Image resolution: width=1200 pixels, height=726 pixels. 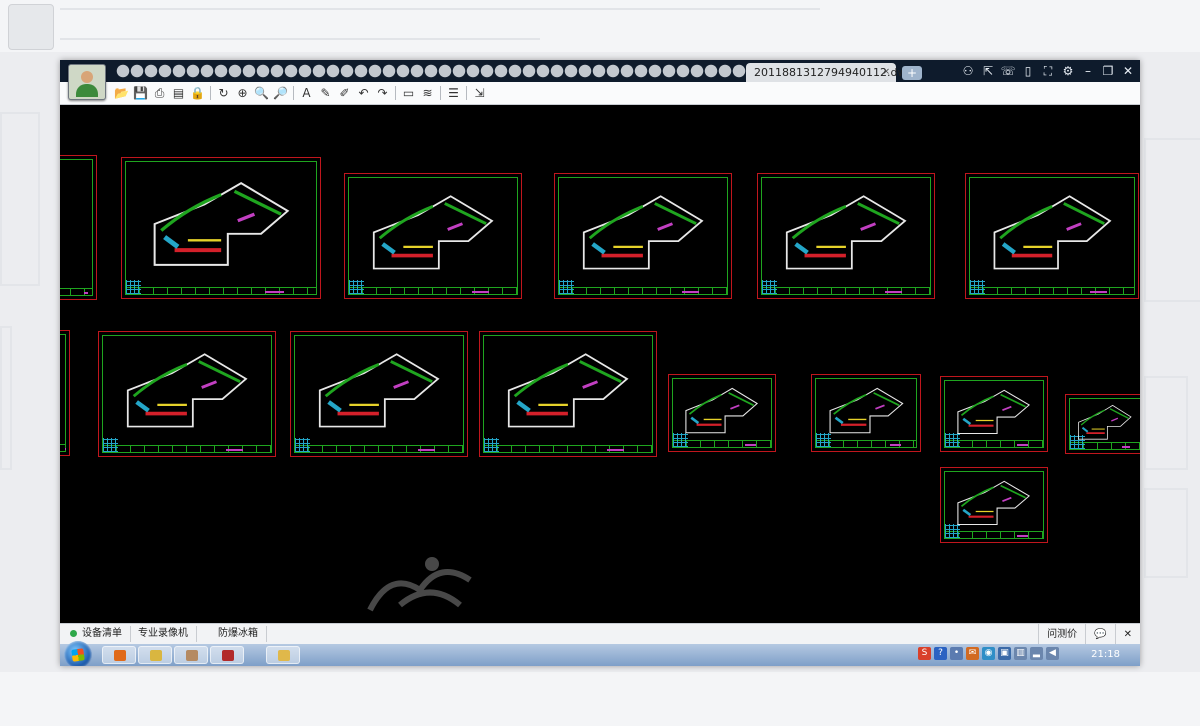 I want to click on start-button, so click(x=78, y=653).